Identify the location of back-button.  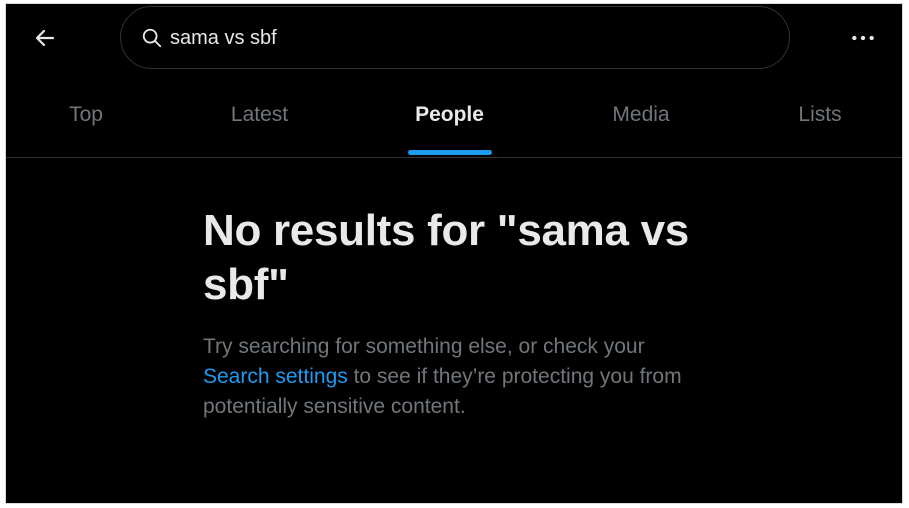
(45, 38).